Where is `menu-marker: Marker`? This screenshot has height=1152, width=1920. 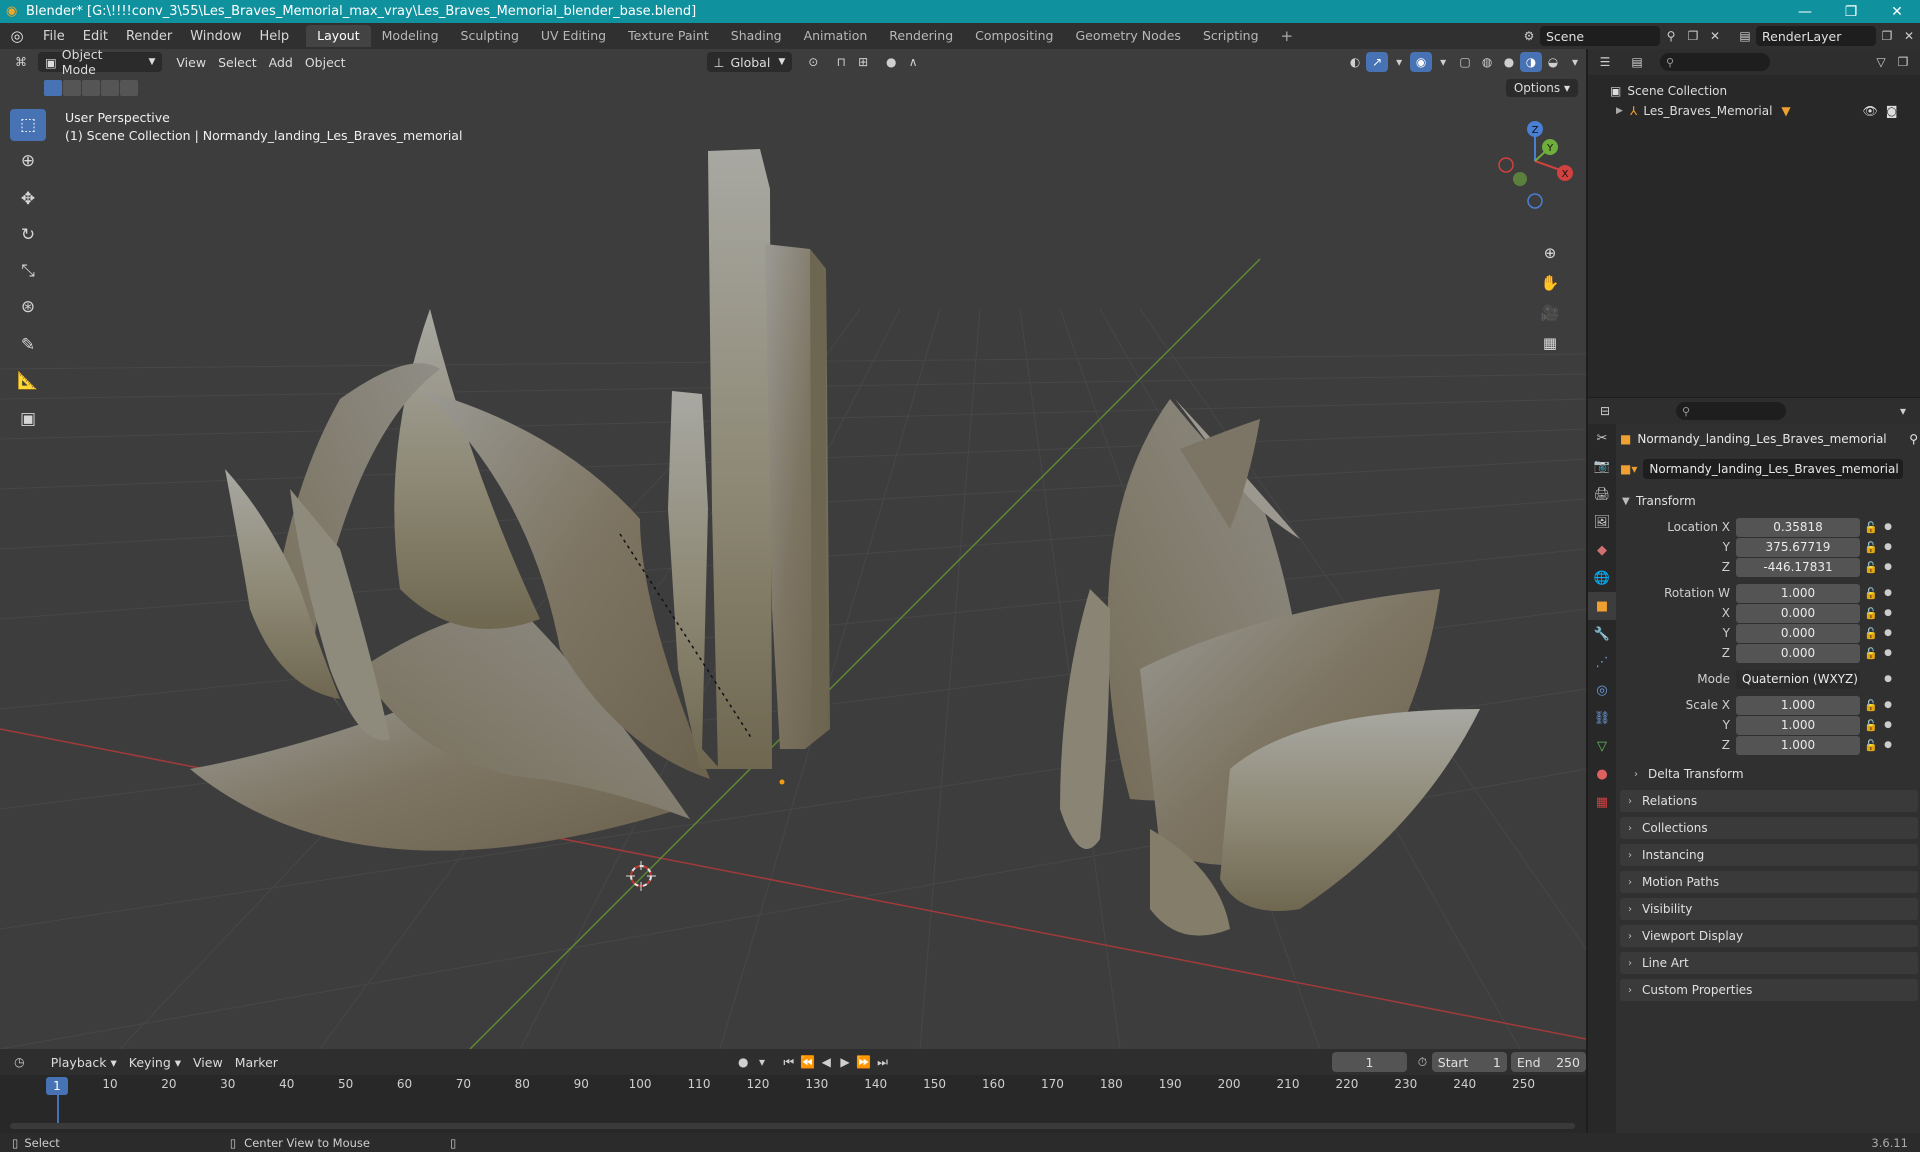 menu-marker: Marker is located at coordinates (256, 1062).